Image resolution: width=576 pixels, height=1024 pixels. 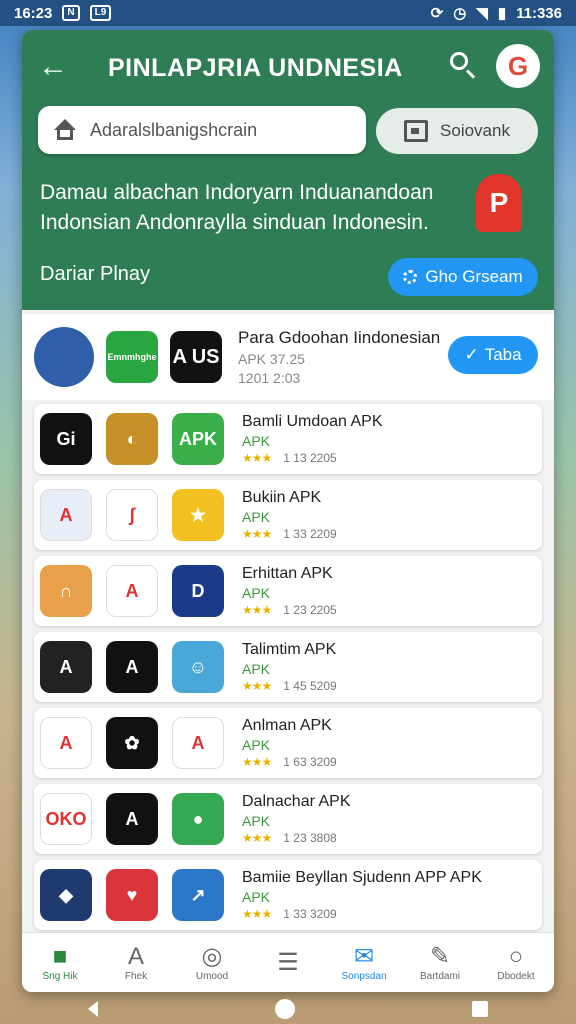 I want to click on app-meta: ★★★ 1 23 3808, so click(x=296, y=838).